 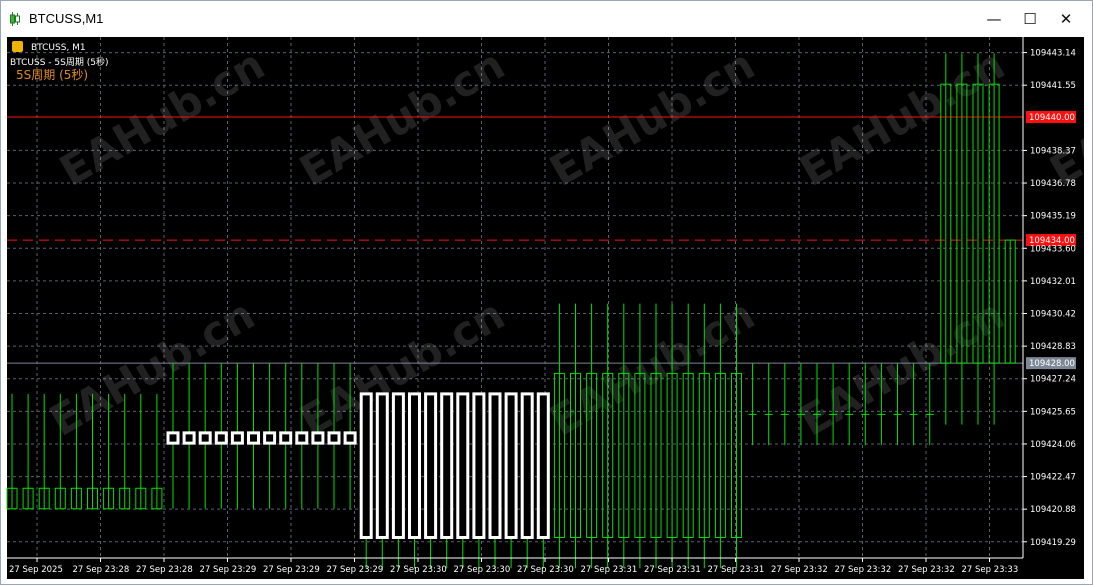 What do you see at coordinates (1053, 184) in the screenshot?
I see `price-tick-label: 109436.78` at bounding box center [1053, 184].